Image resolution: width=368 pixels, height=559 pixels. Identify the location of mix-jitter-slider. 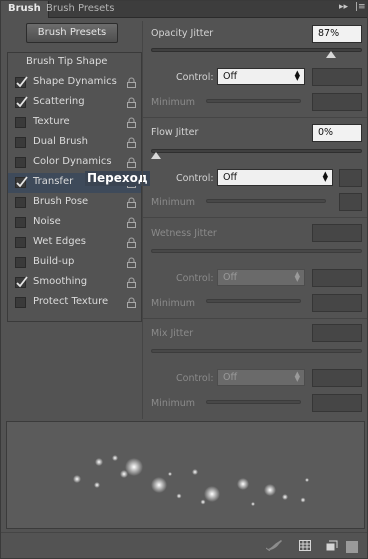
(256, 351).